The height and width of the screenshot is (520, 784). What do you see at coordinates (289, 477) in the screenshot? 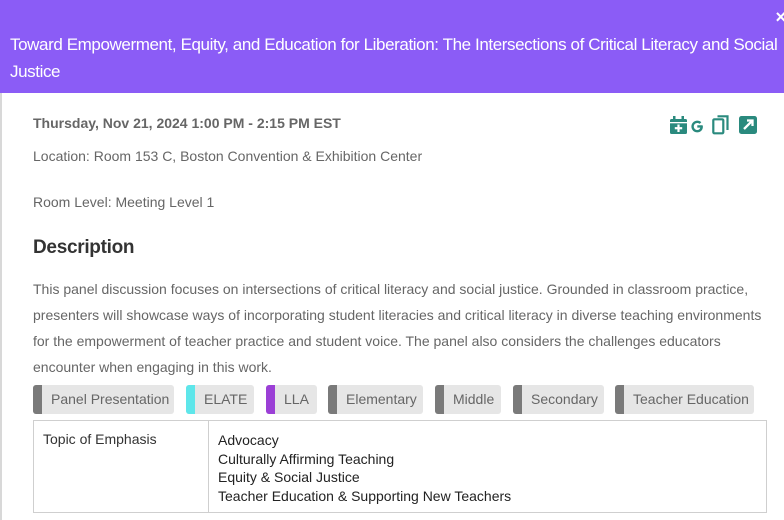
I see `list-item: Equity & Social Justice` at bounding box center [289, 477].